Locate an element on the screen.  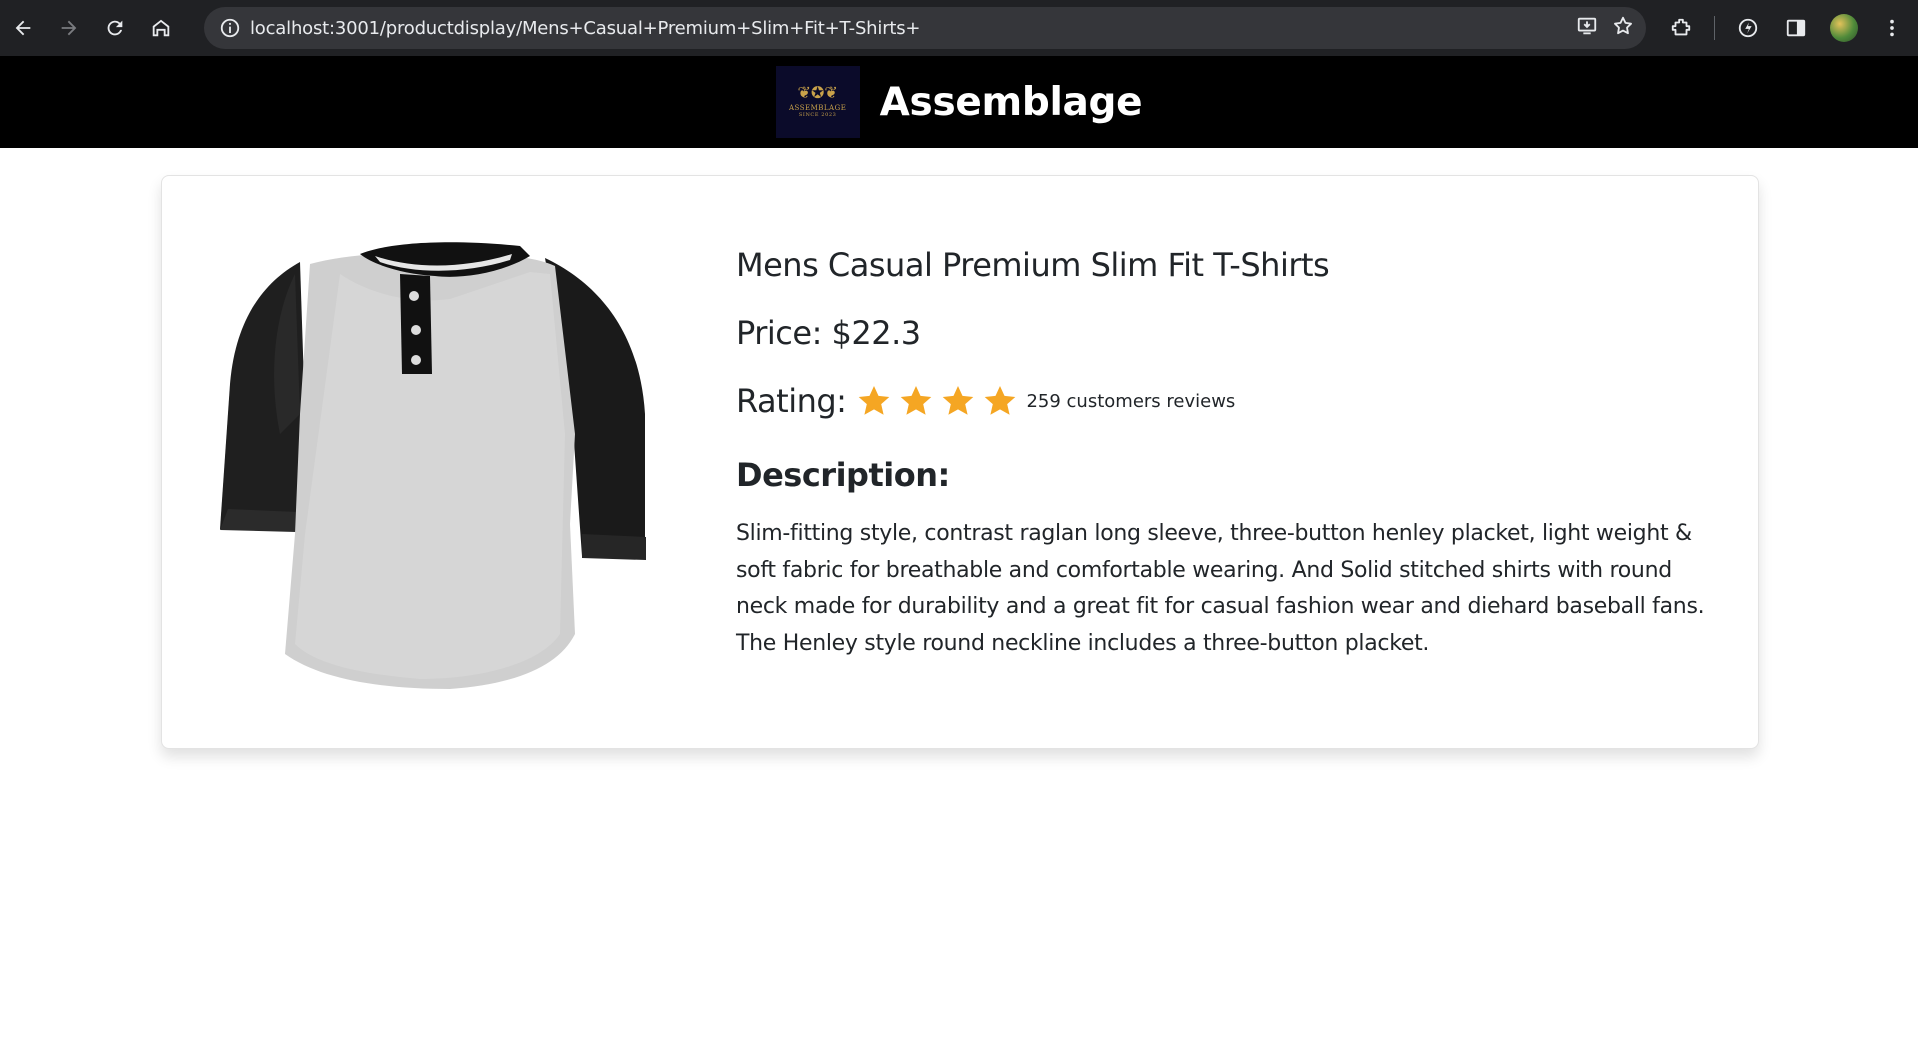
price-value: $22.3 is located at coordinates (876, 333).